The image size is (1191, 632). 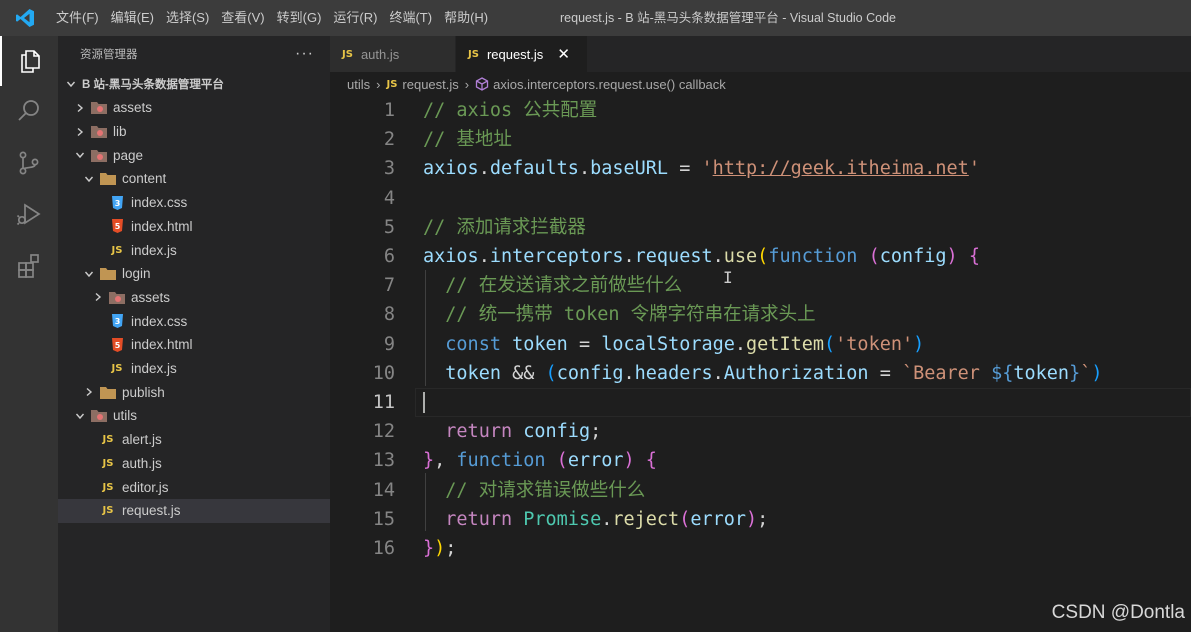 What do you see at coordinates (242, 18) in the screenshot?
I see `menu-item: 查看(V)` at bounding box center [242, 18].